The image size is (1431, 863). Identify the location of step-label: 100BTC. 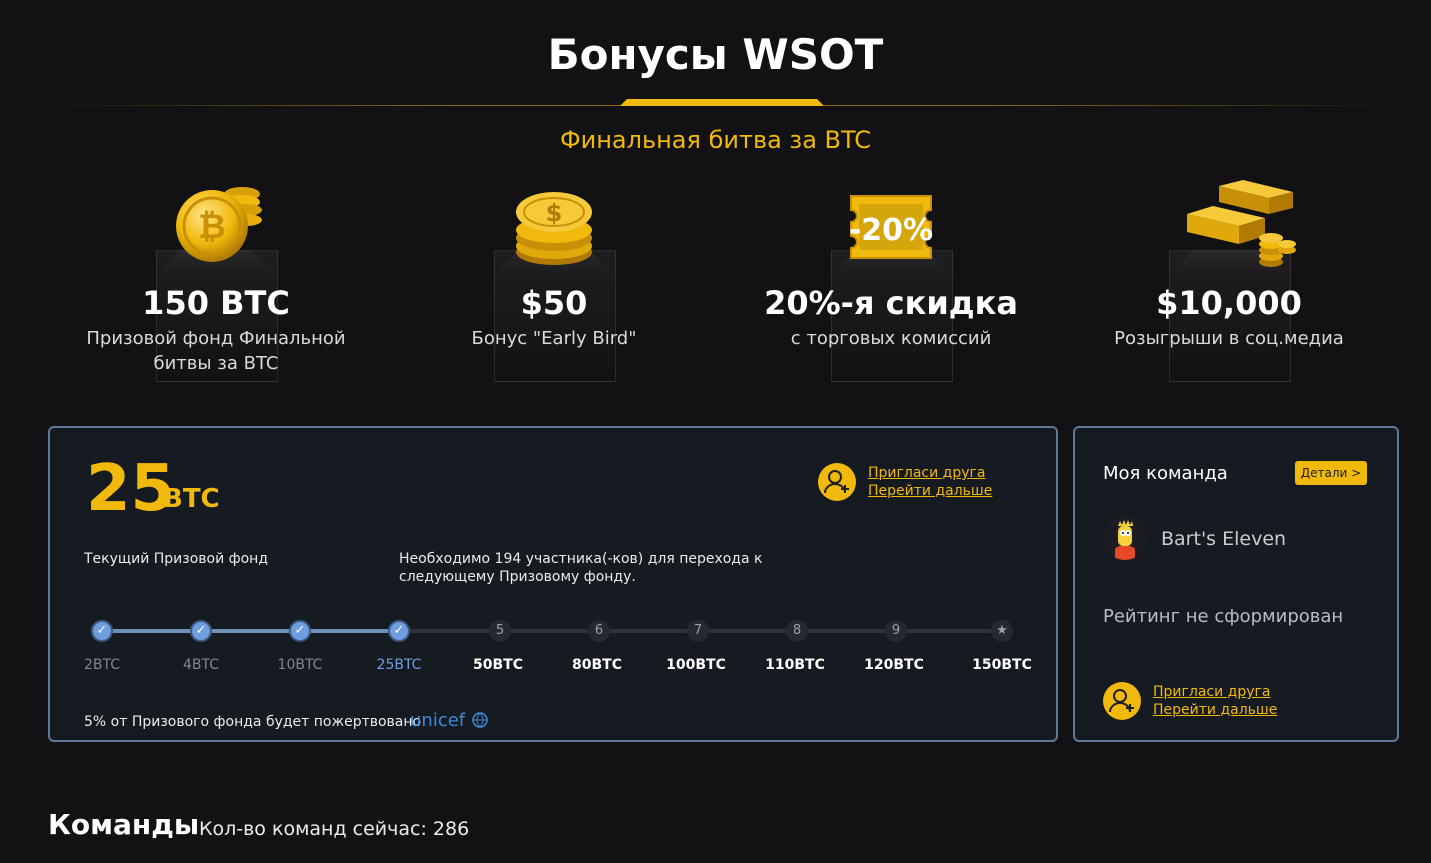
(696, 665).